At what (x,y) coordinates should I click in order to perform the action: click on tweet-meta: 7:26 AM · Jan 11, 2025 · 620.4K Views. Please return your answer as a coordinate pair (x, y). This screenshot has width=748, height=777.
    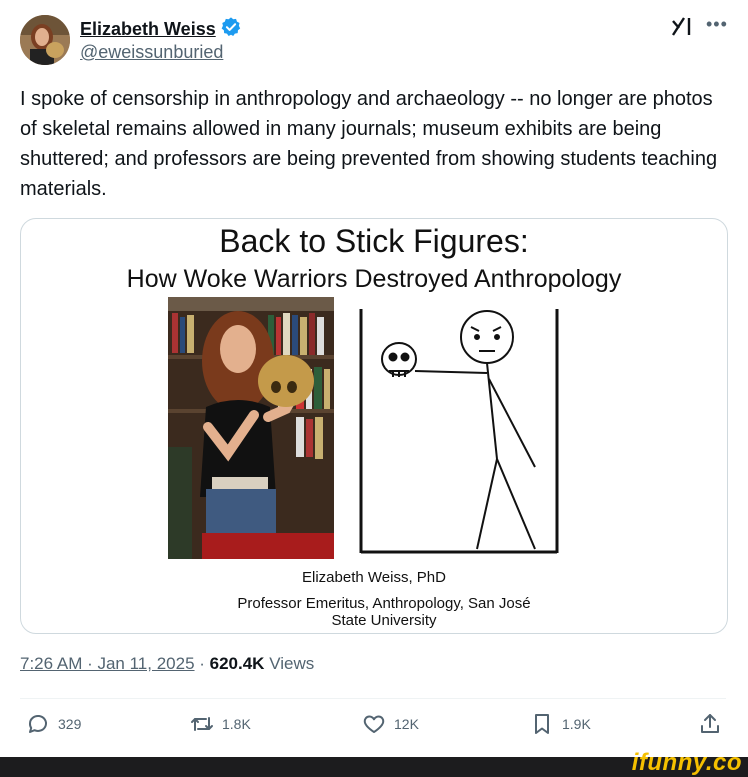
    Looking at the image, I should click on (167, 664).